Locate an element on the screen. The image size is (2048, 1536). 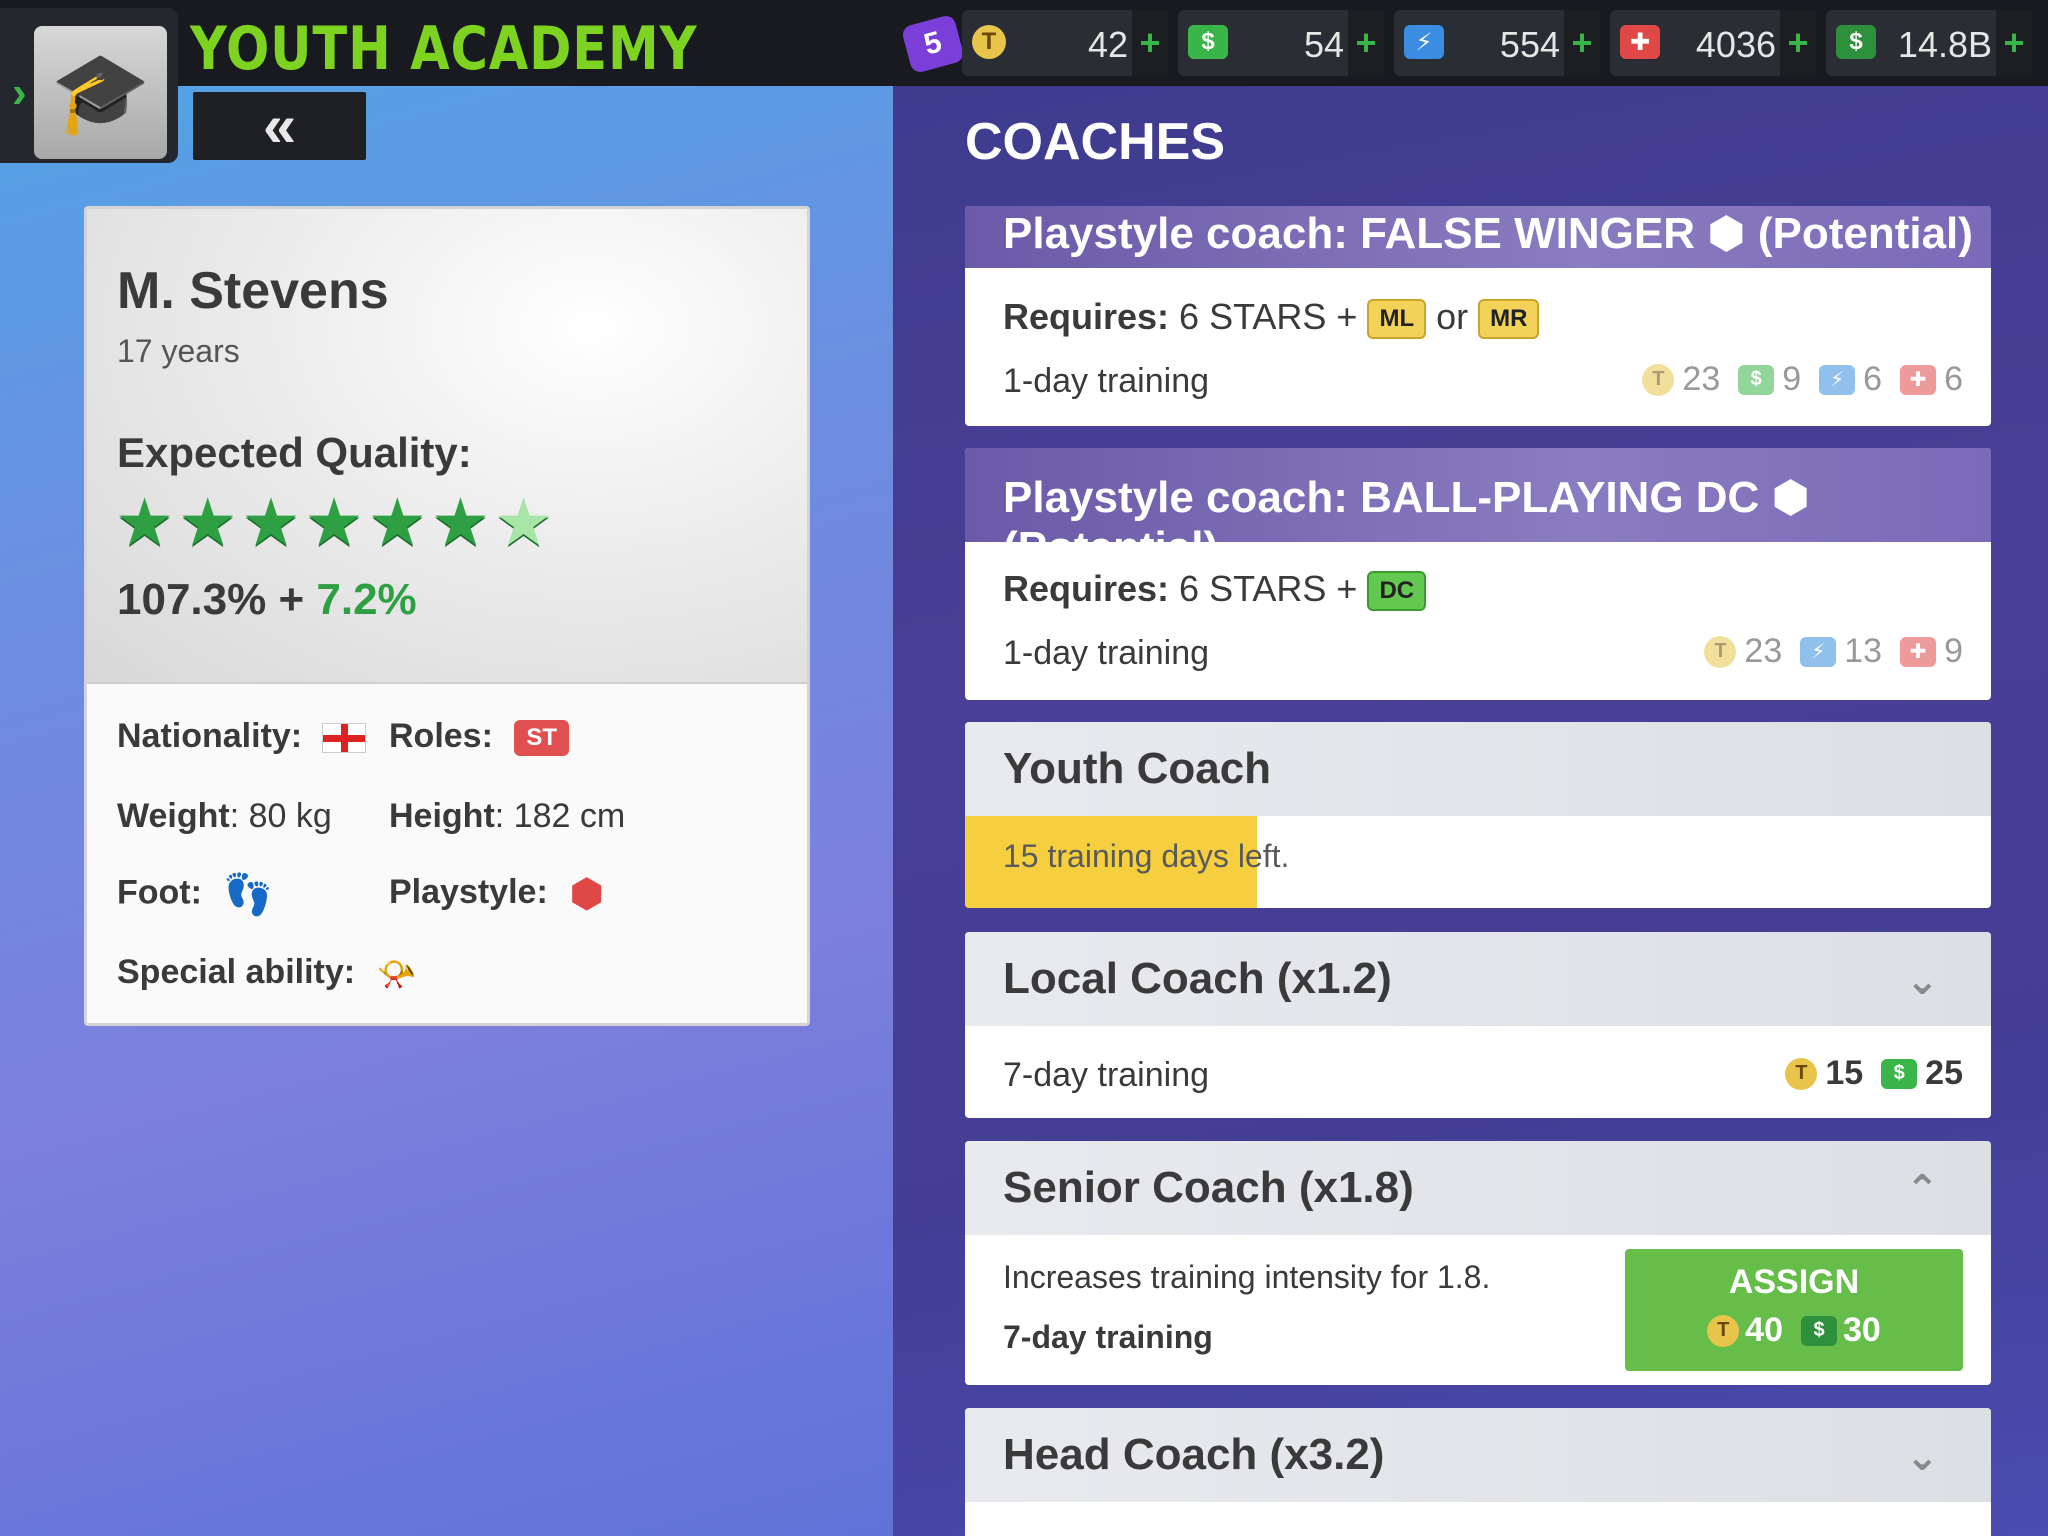
quality-bonus: 7.2% is located at coordinates (366, 599).